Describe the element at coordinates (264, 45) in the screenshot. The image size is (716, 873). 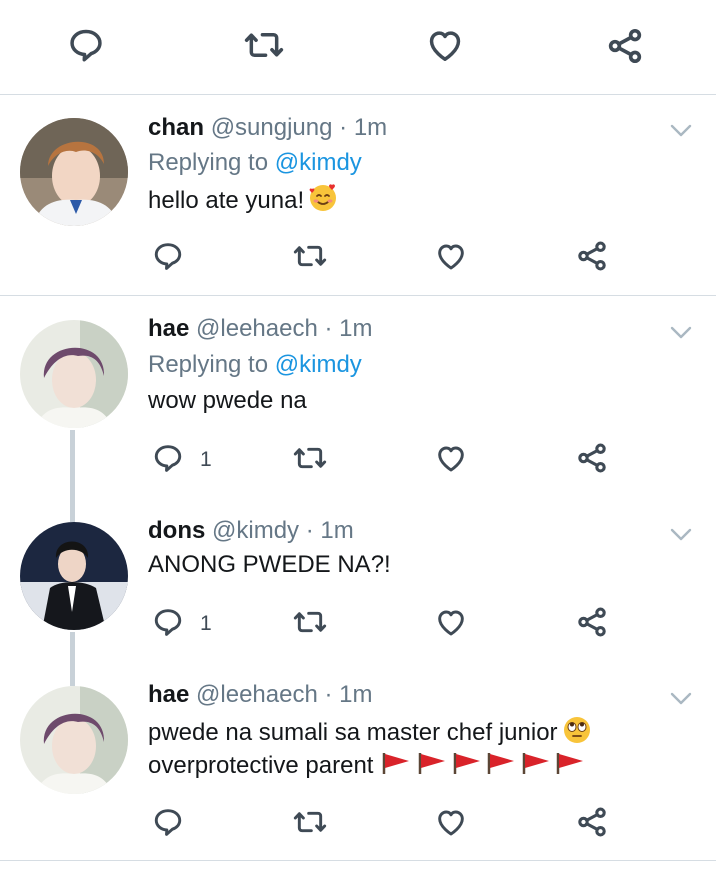
I see `top-retweet-icon` at that location.